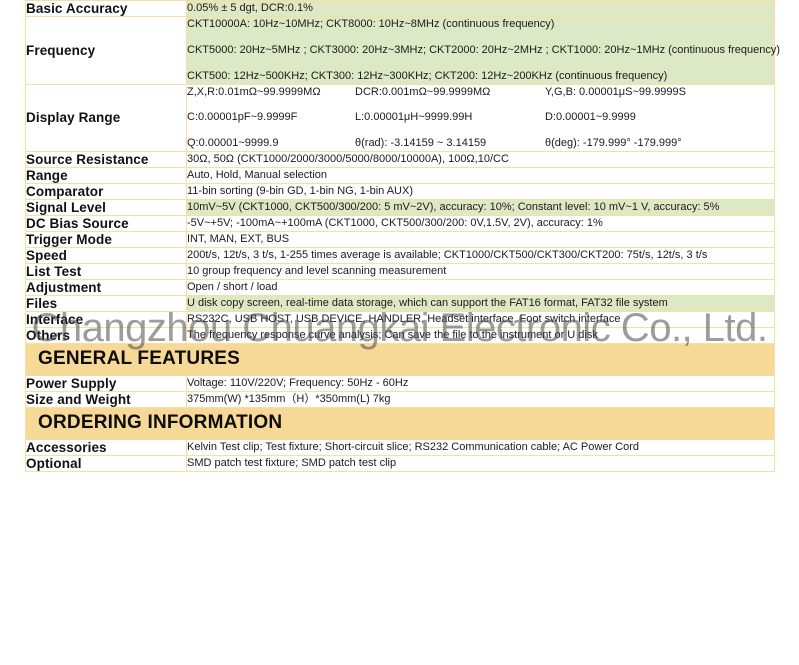 Image resolution: width=799 pixels, height=665 pixels. I want to click on display-range-d: D:0.00001~9.9999, so click(590, 117).